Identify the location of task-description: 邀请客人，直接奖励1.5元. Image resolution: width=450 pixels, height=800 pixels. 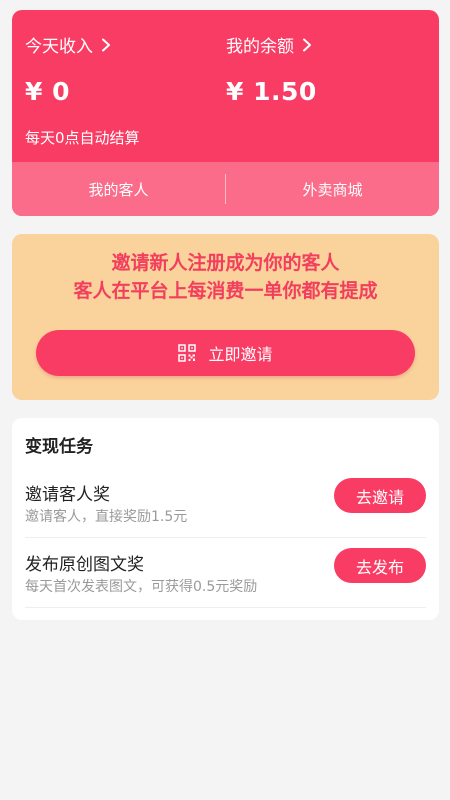
(106, 517).